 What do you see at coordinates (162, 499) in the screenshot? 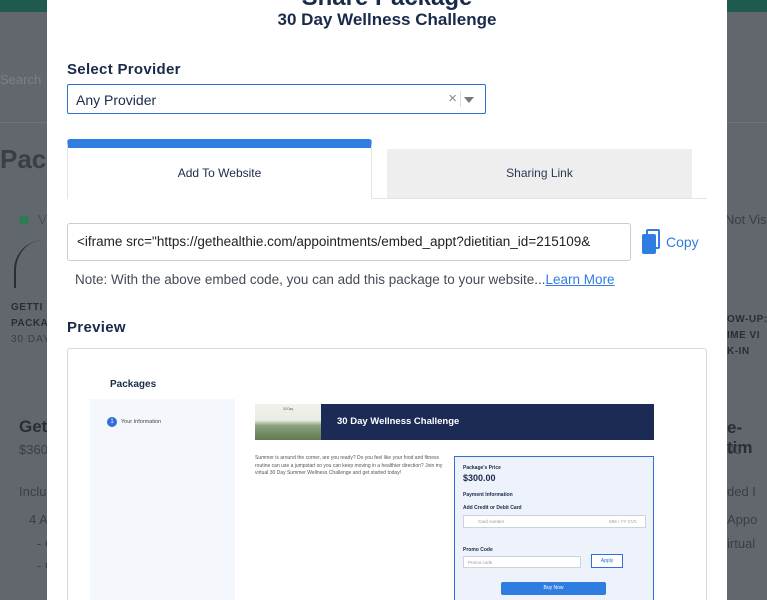
I see `preview-sidebar: 1 Your Information` at bounding box center [162, 499].